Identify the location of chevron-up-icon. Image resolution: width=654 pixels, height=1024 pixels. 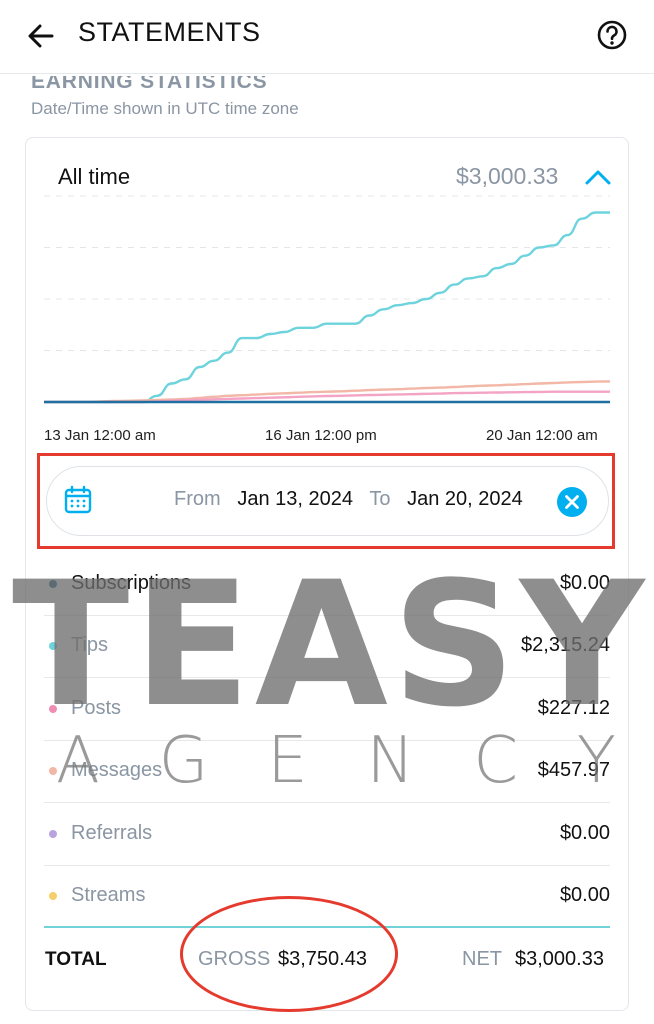
(598, 177).